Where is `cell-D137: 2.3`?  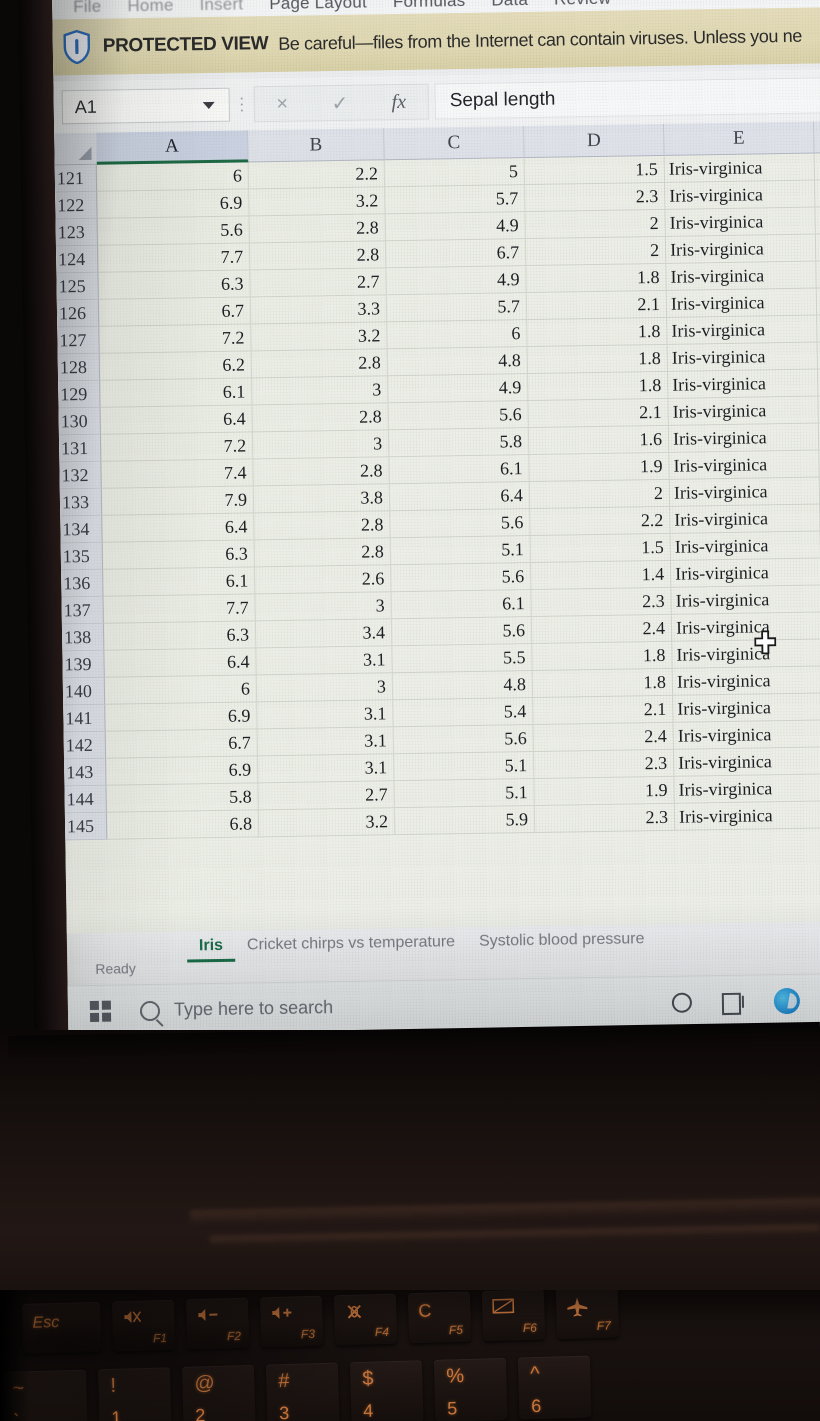
cell-D137: 2.3 is located at coordinates (601, 602).